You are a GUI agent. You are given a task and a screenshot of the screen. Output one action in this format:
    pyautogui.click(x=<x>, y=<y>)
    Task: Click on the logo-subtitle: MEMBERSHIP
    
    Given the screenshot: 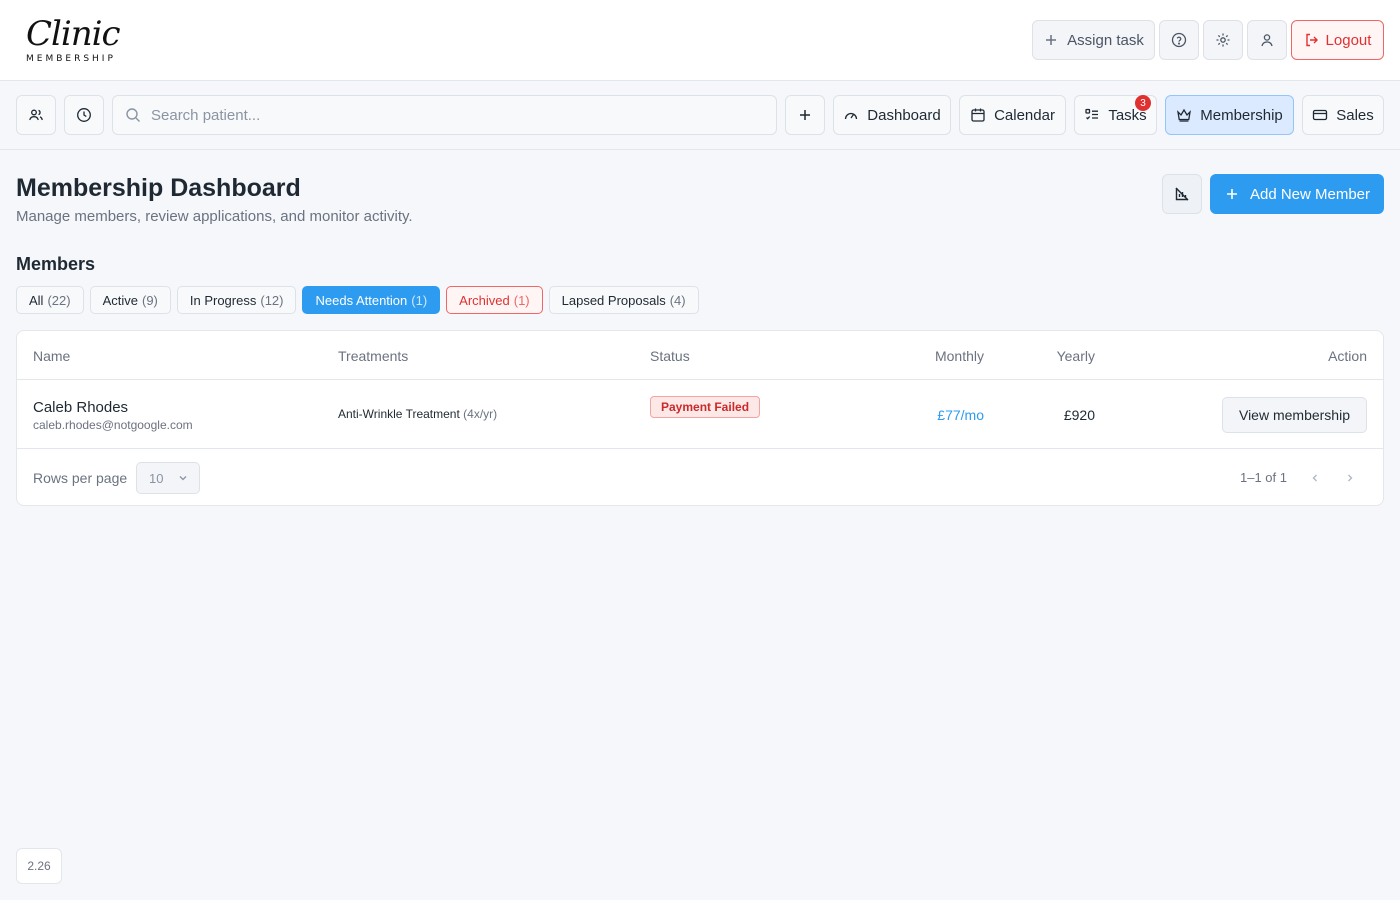 What is the action you would take?
    pyautogui.click(x=71, y=59)
    